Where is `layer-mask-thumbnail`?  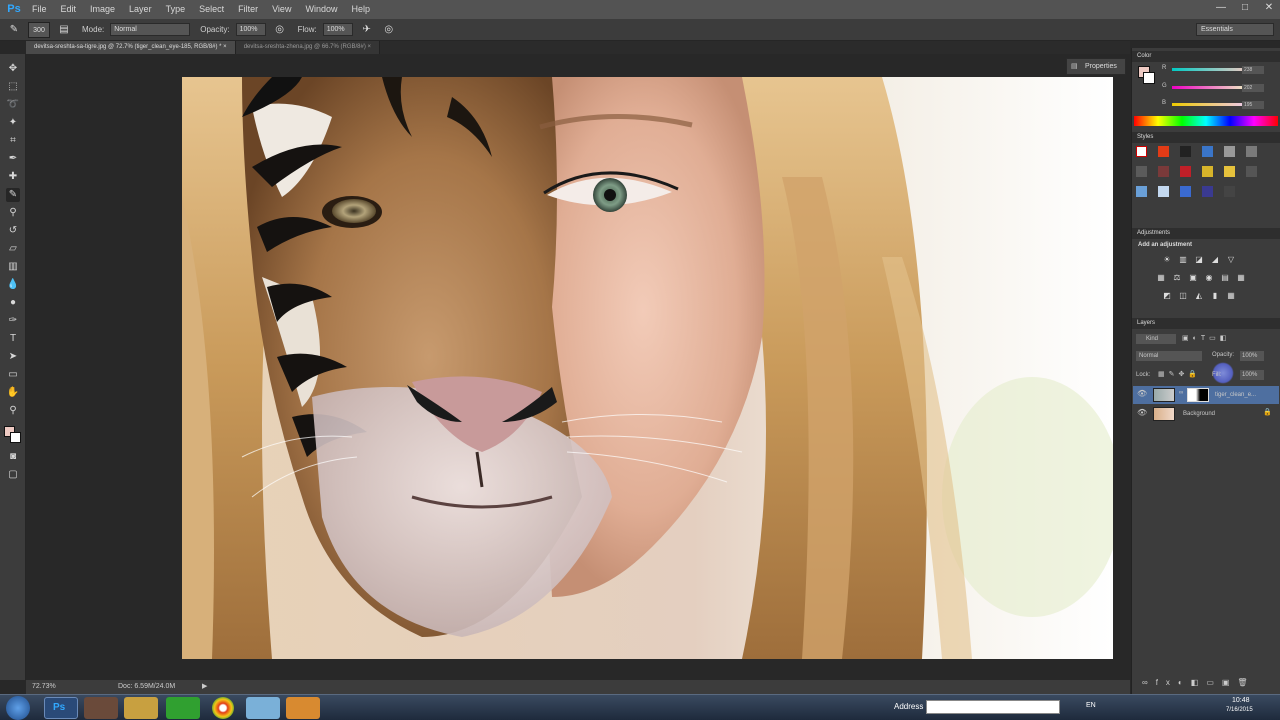 layer-mask-thumbnail is located at coordinates (1198, 395).